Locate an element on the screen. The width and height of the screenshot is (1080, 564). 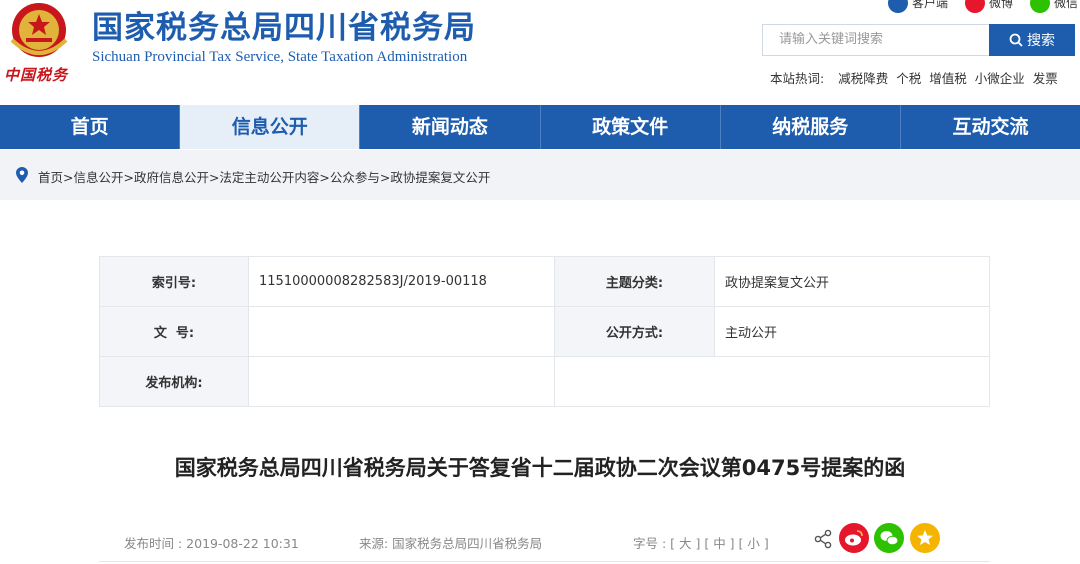
share-weibo-button is located at coordinates (854, 538).